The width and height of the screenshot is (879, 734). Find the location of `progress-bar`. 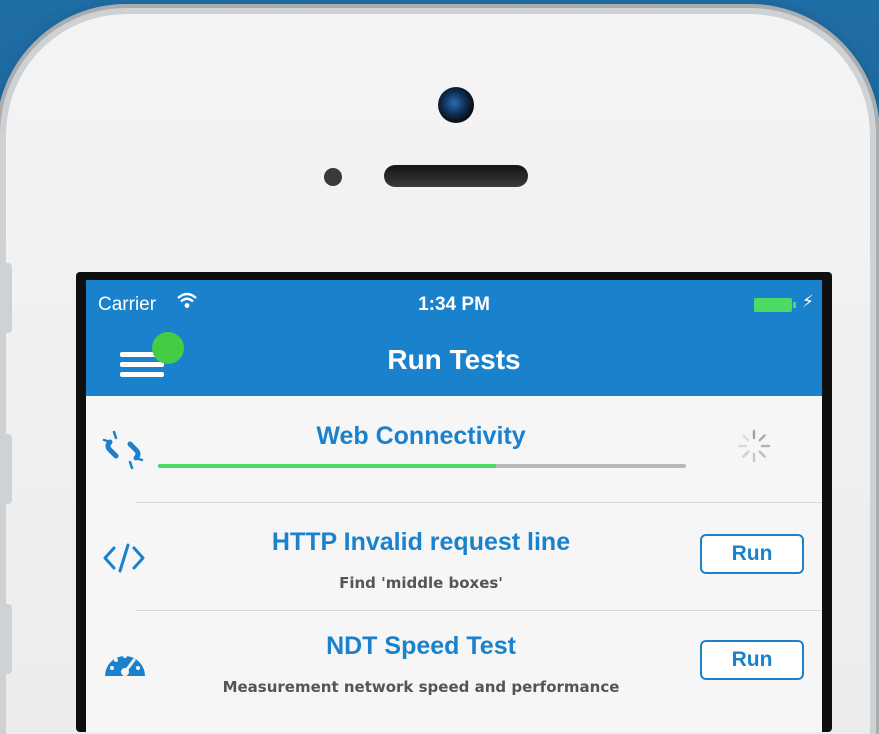

progress-bar is located at coordinates (422, 466).